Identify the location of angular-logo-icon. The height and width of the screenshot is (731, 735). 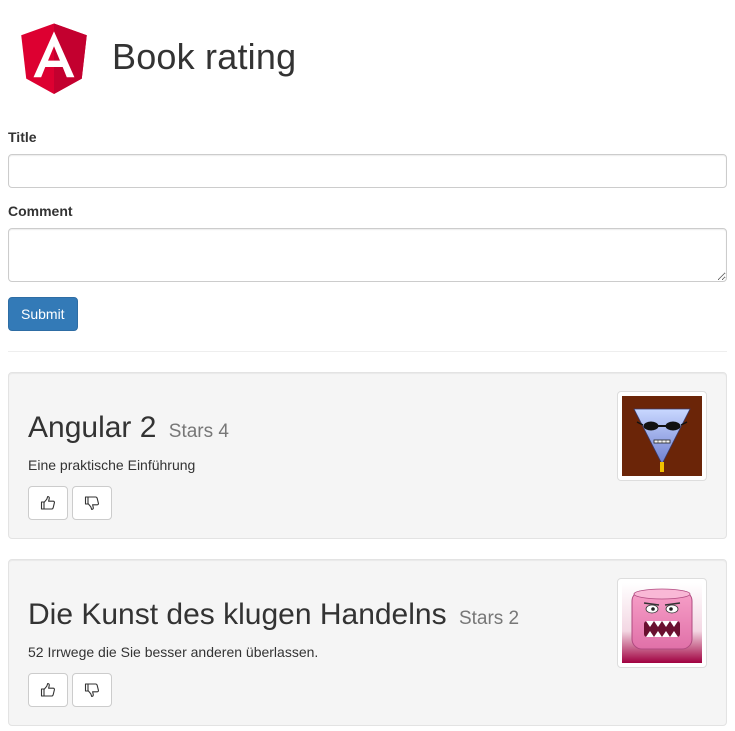
(54, 58).